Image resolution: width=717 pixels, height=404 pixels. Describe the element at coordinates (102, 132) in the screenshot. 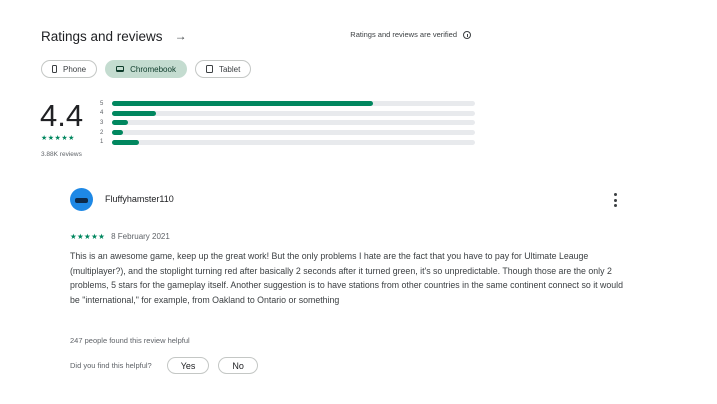

I see `bar-label: 2` at that location.